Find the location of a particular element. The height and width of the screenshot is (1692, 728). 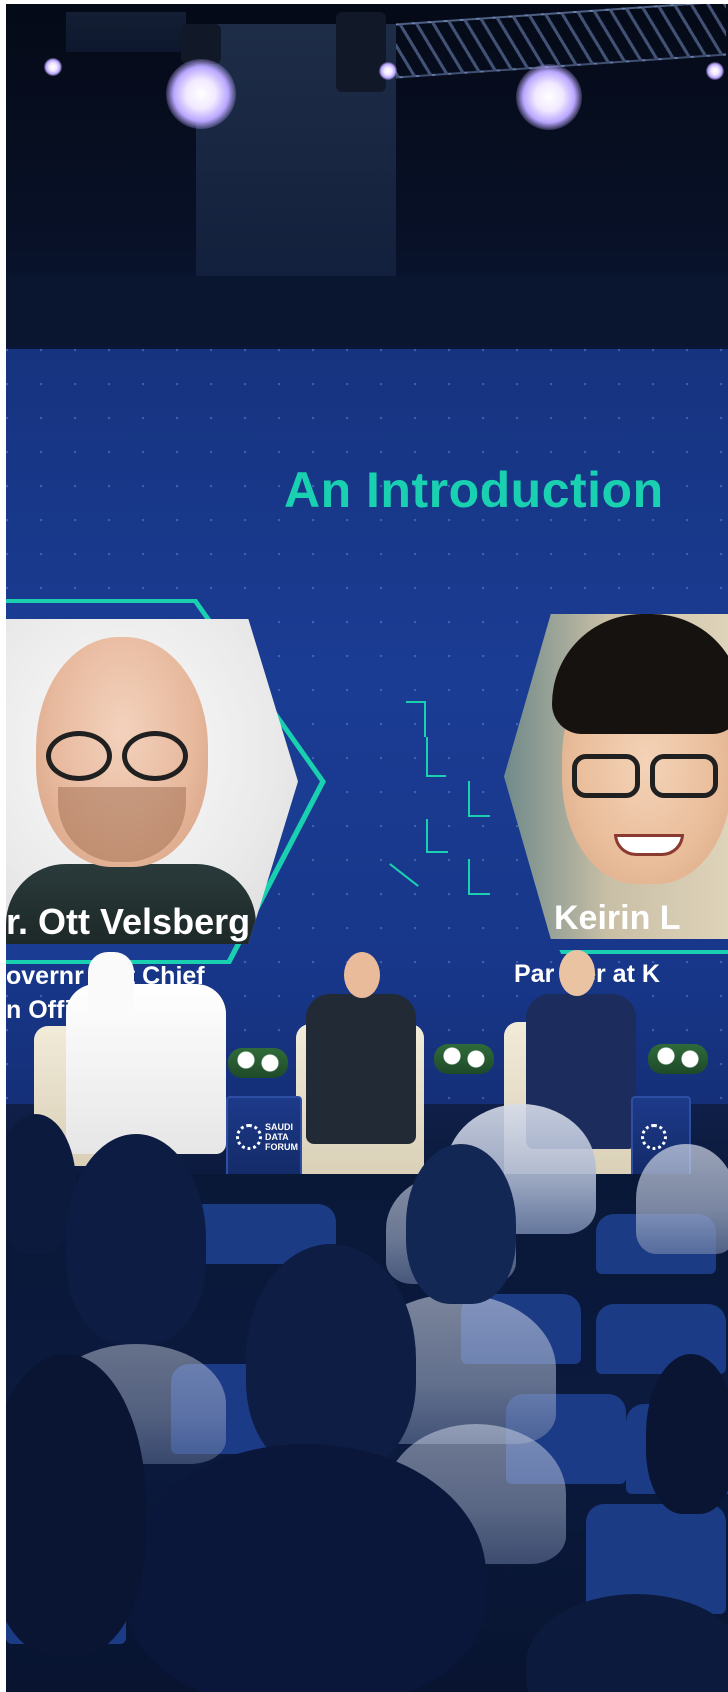

ceiling-panel is located at coordinates (126, 32).